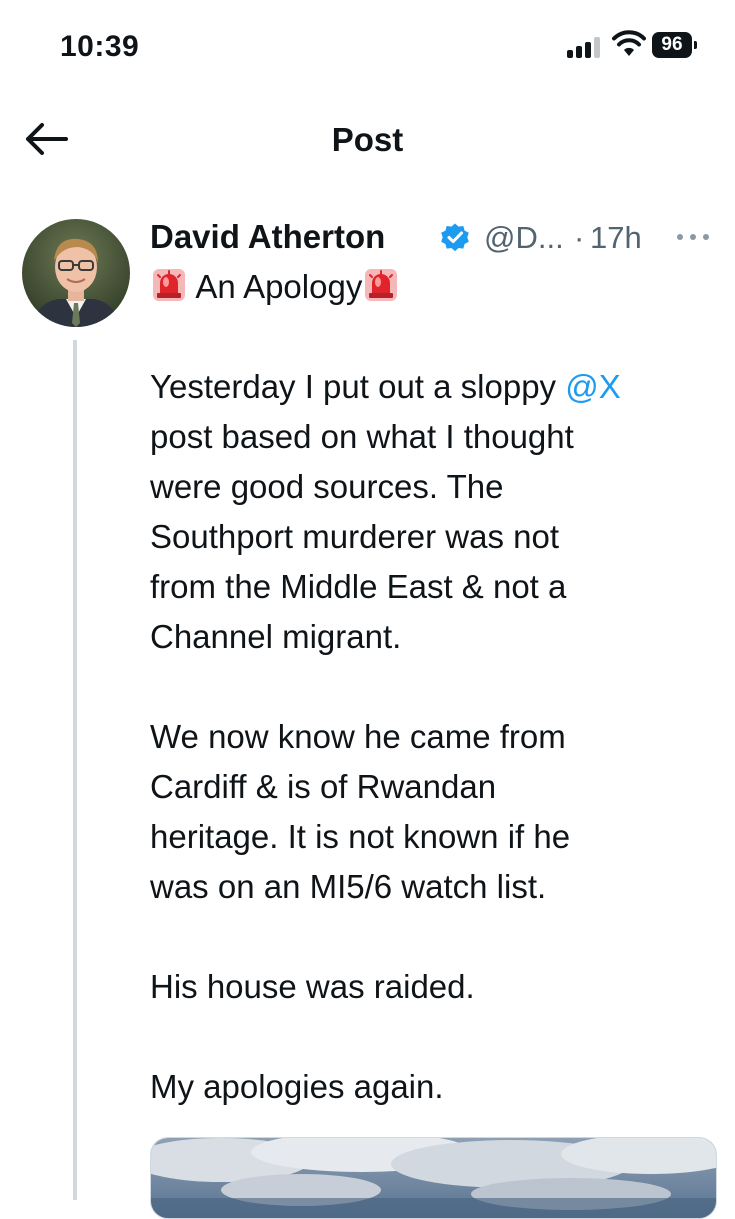 This screenshot has width=735, height=1219. What do you see at coordinates (362, 436) in the screenshot?
I see `post-text-line: post based on what I thought` at bounding box center [362, 436].